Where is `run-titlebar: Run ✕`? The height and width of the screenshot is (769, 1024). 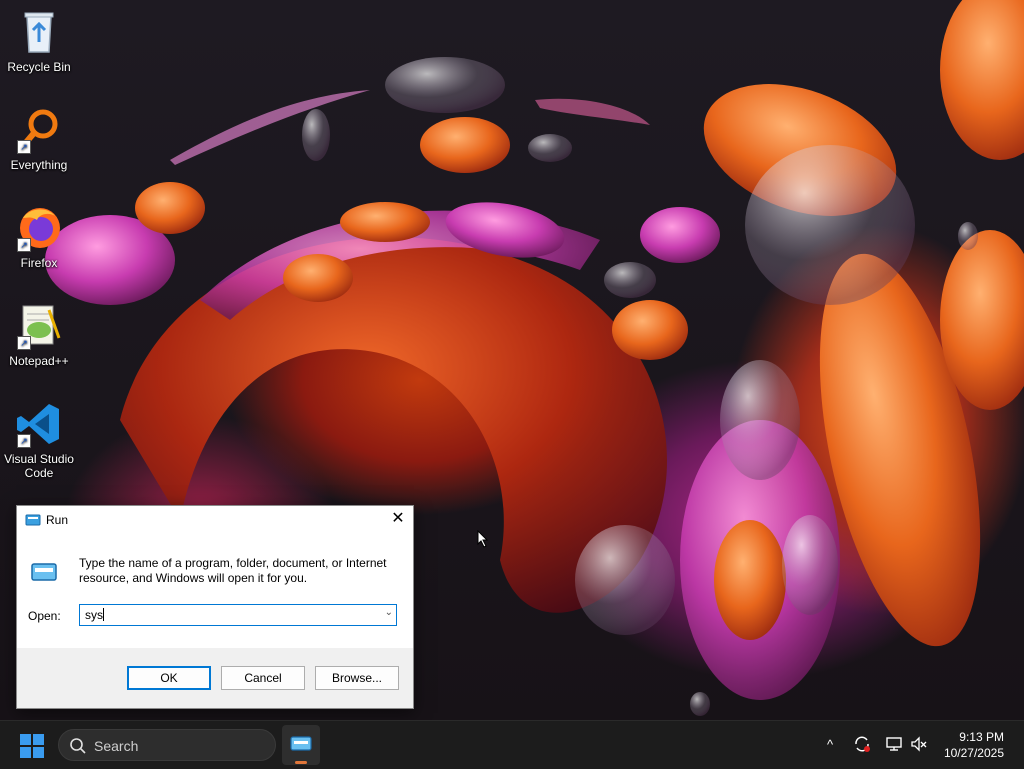 run-titlebar: Run ✕ is located at coordinates (215, 520).